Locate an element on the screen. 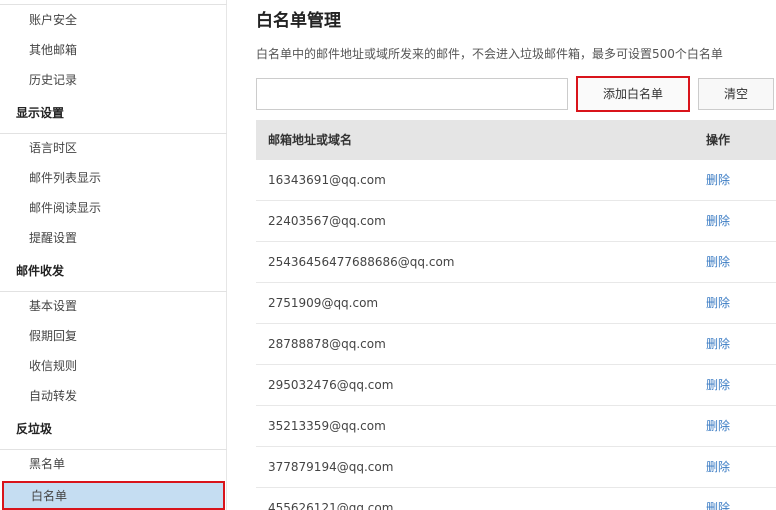  column-header-address: 邮箱地址或域名 is located at coordinates (310, 140).